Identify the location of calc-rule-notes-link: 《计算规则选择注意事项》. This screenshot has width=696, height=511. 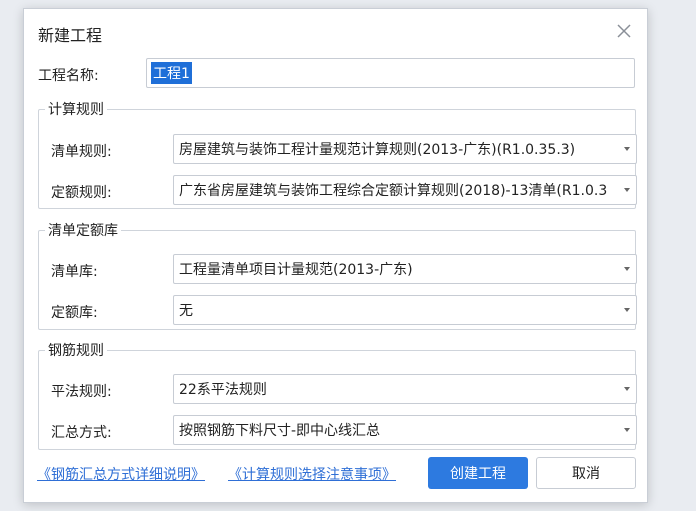
(312, 474).